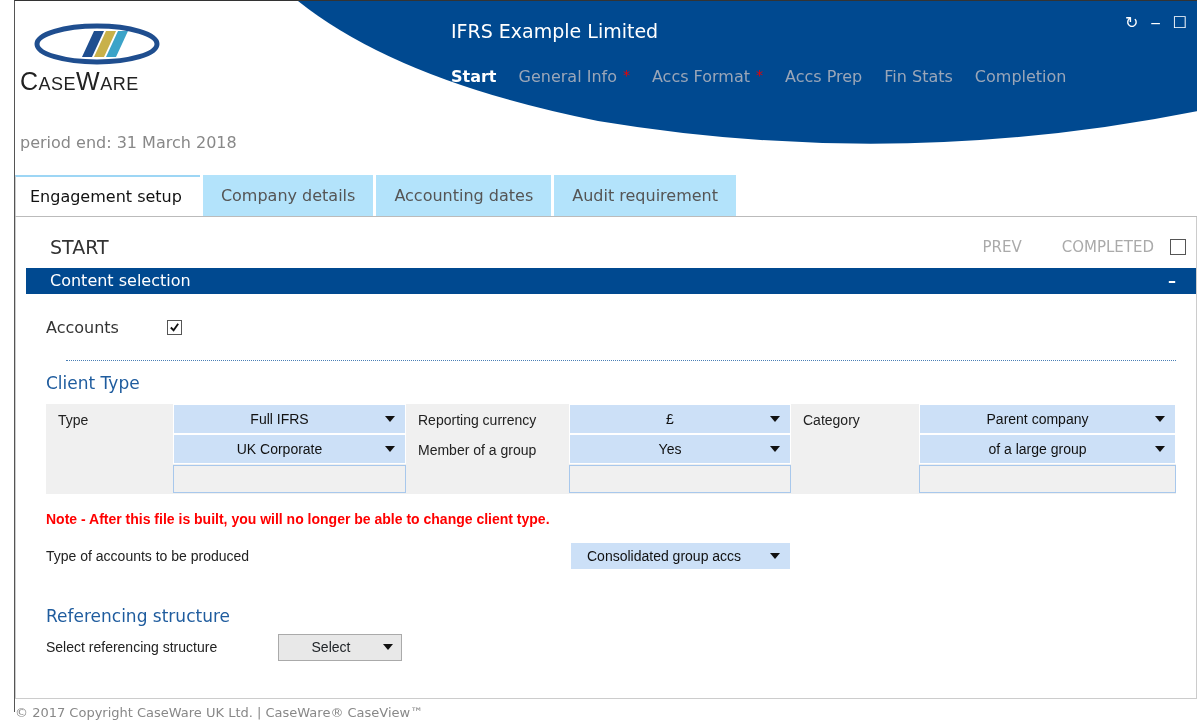  What do you see at coordinates (80, 81) in the screenshot?
I see `logo-wordmark: CaseWare` at bounding box center [80, 81].